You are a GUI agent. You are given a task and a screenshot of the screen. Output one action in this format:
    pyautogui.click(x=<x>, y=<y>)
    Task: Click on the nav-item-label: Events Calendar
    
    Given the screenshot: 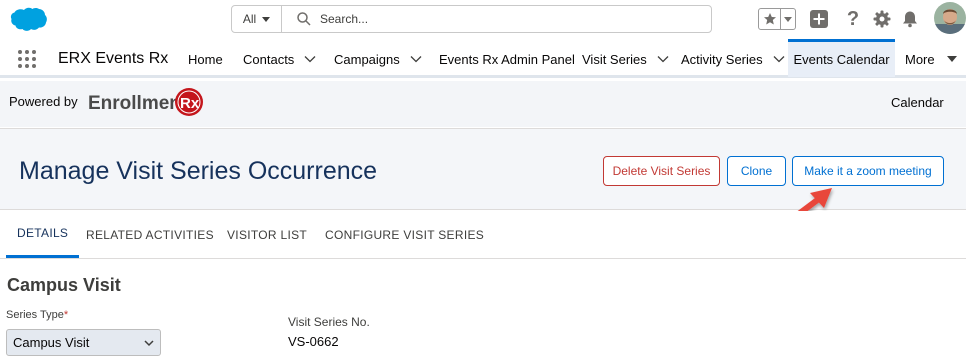 What is the action you would take?
    pyautogui.click(x=841, y=59)
    